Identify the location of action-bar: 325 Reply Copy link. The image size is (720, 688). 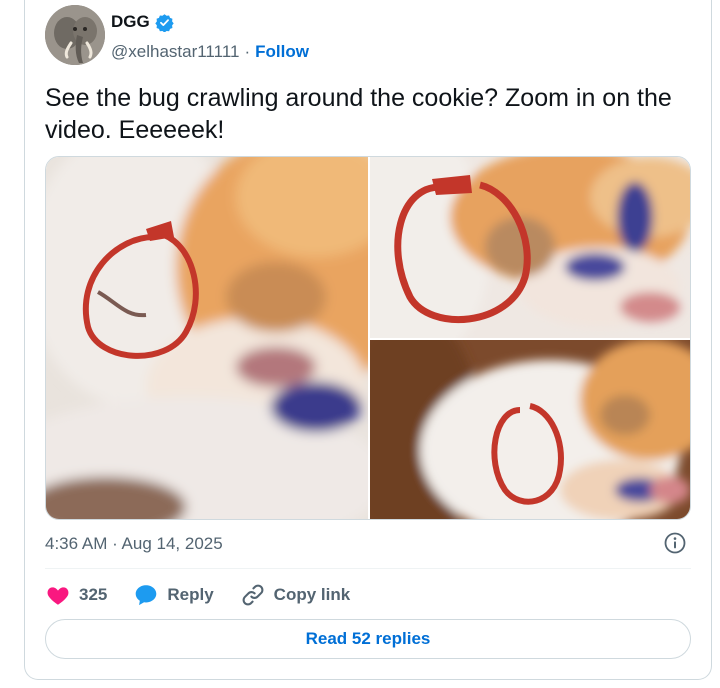
(210, 595).